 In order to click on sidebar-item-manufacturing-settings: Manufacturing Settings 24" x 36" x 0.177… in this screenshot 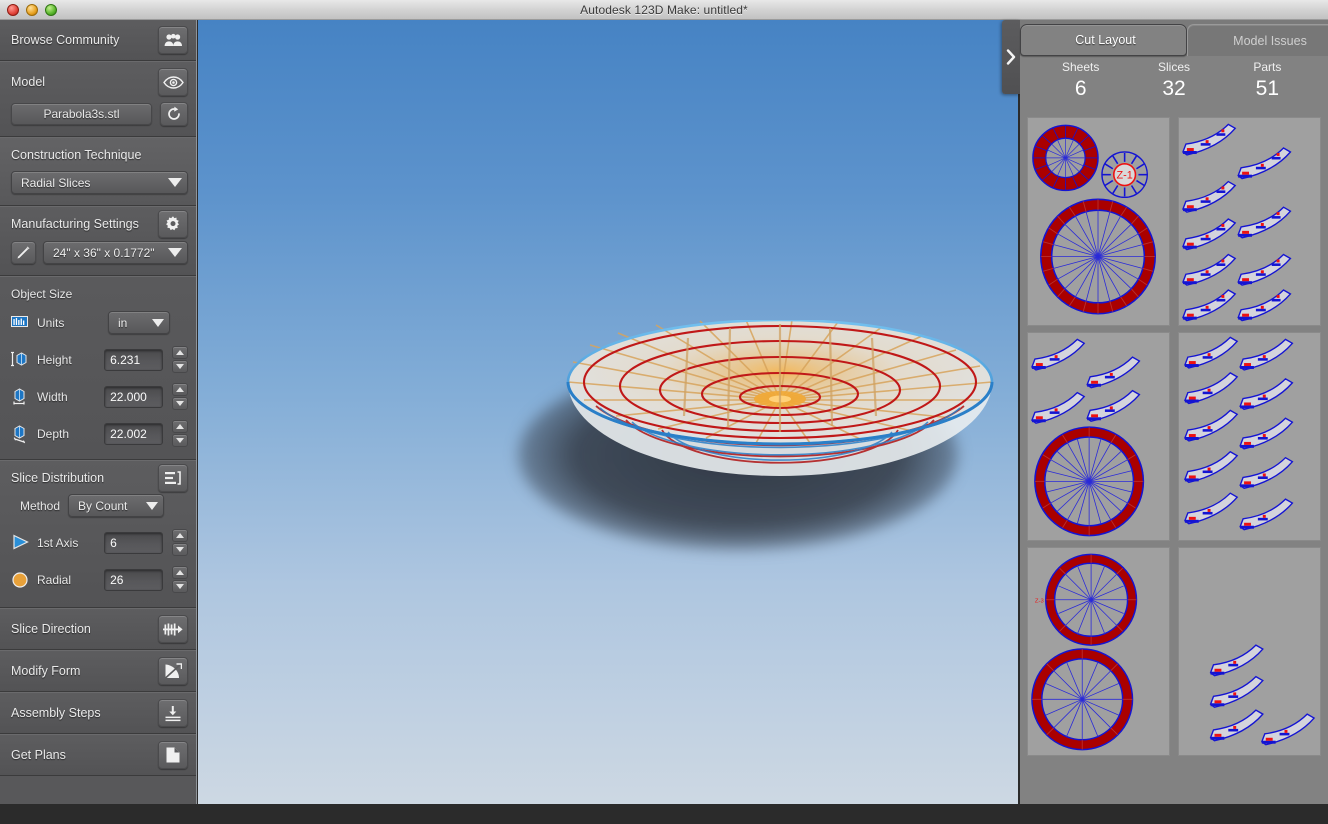, I will do `click(98, 241)`.